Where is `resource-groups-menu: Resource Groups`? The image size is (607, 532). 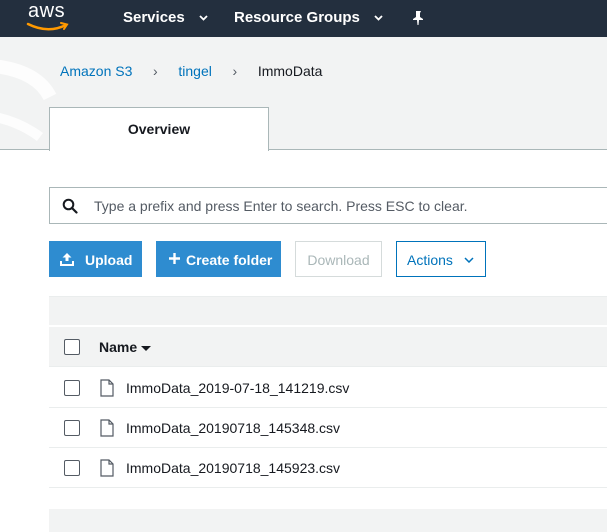 resource-groups-menu: Resource Groups is located at coordinates (308, 17).